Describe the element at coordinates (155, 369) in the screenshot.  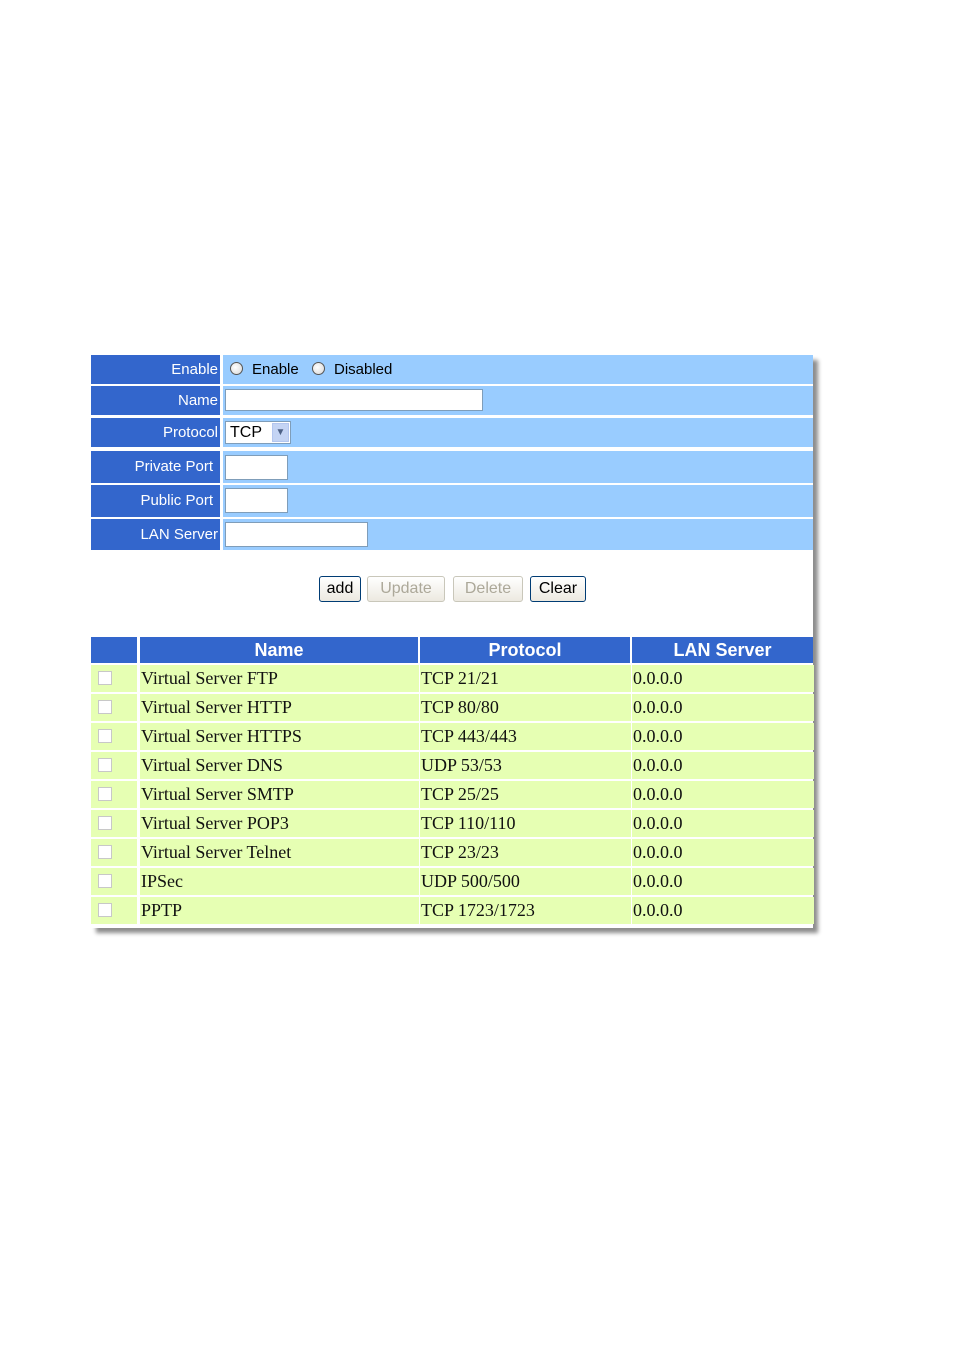
I see `enable-label: Enable` at that location.